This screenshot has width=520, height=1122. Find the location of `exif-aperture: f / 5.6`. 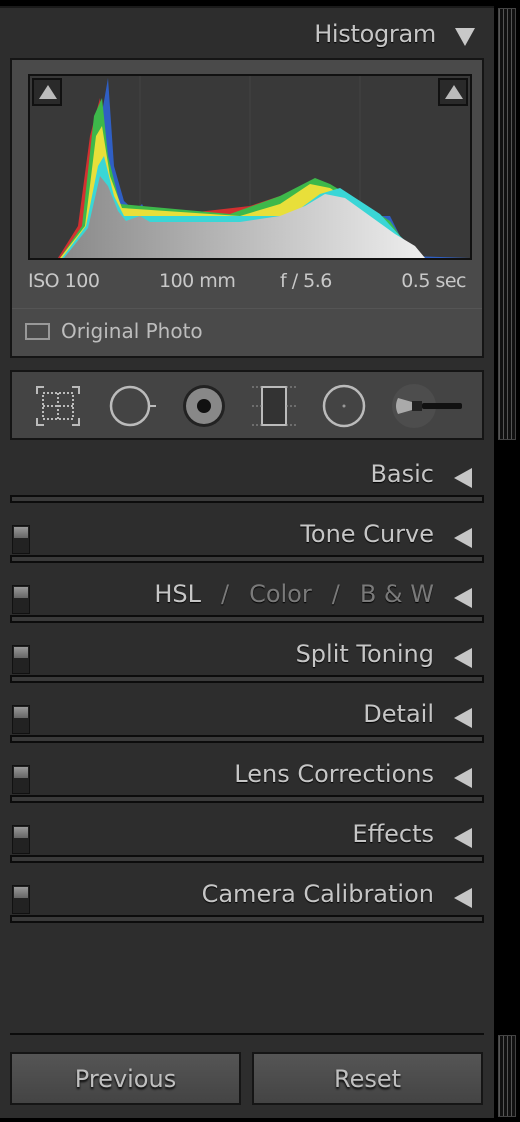

exif-aperture: f / 5.6 is located at coordinates (306, 281).